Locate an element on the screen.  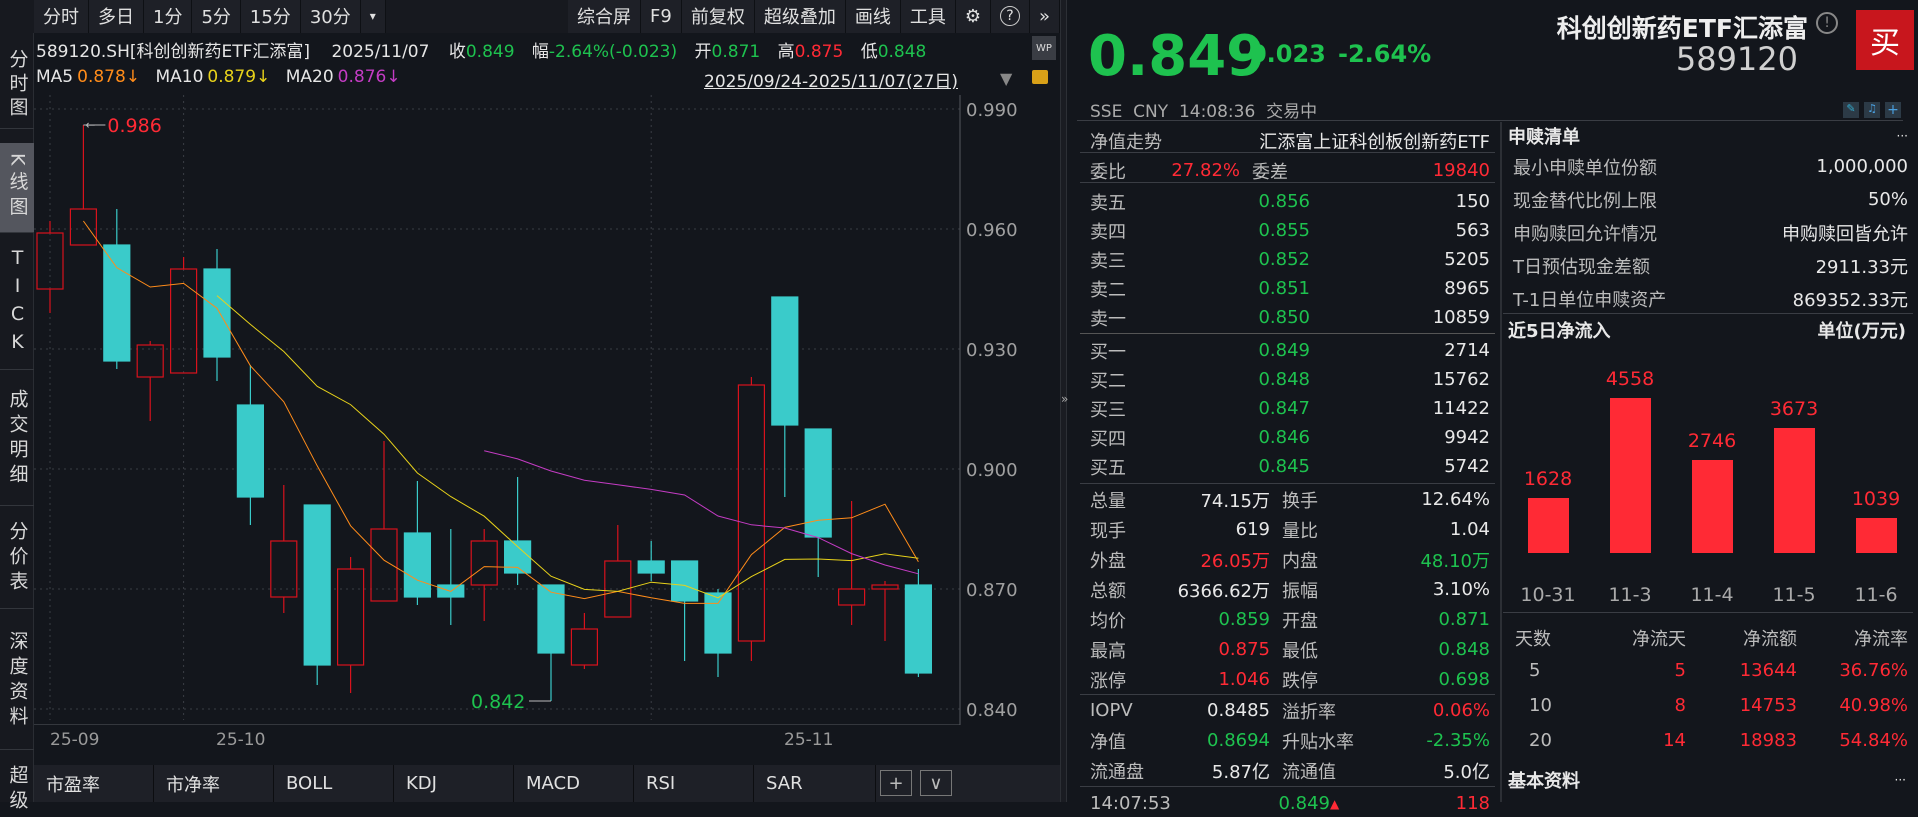
ma20-label: MA20 is located at coordinates (309, 77).